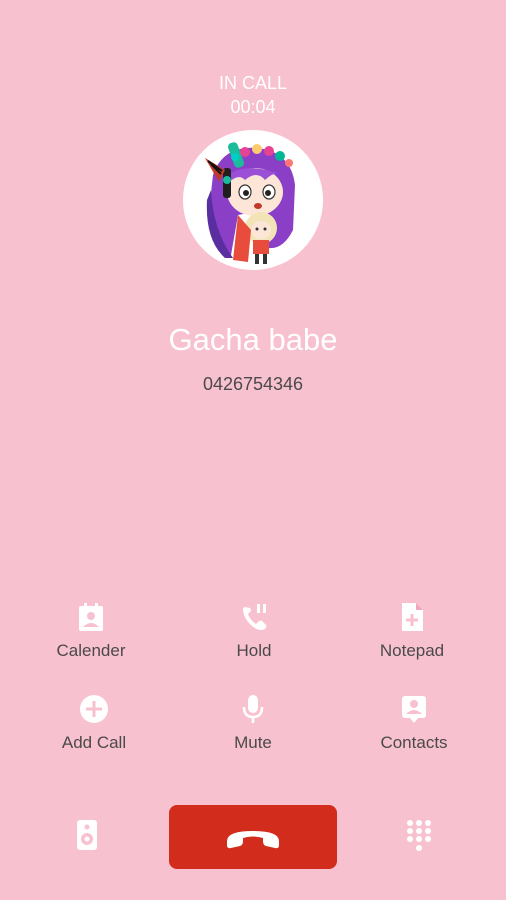 This screenshot has width=506, height=900. Describe the element at coordinates (412, 617) in the screenshot. I see `note-add-icon` at that location.